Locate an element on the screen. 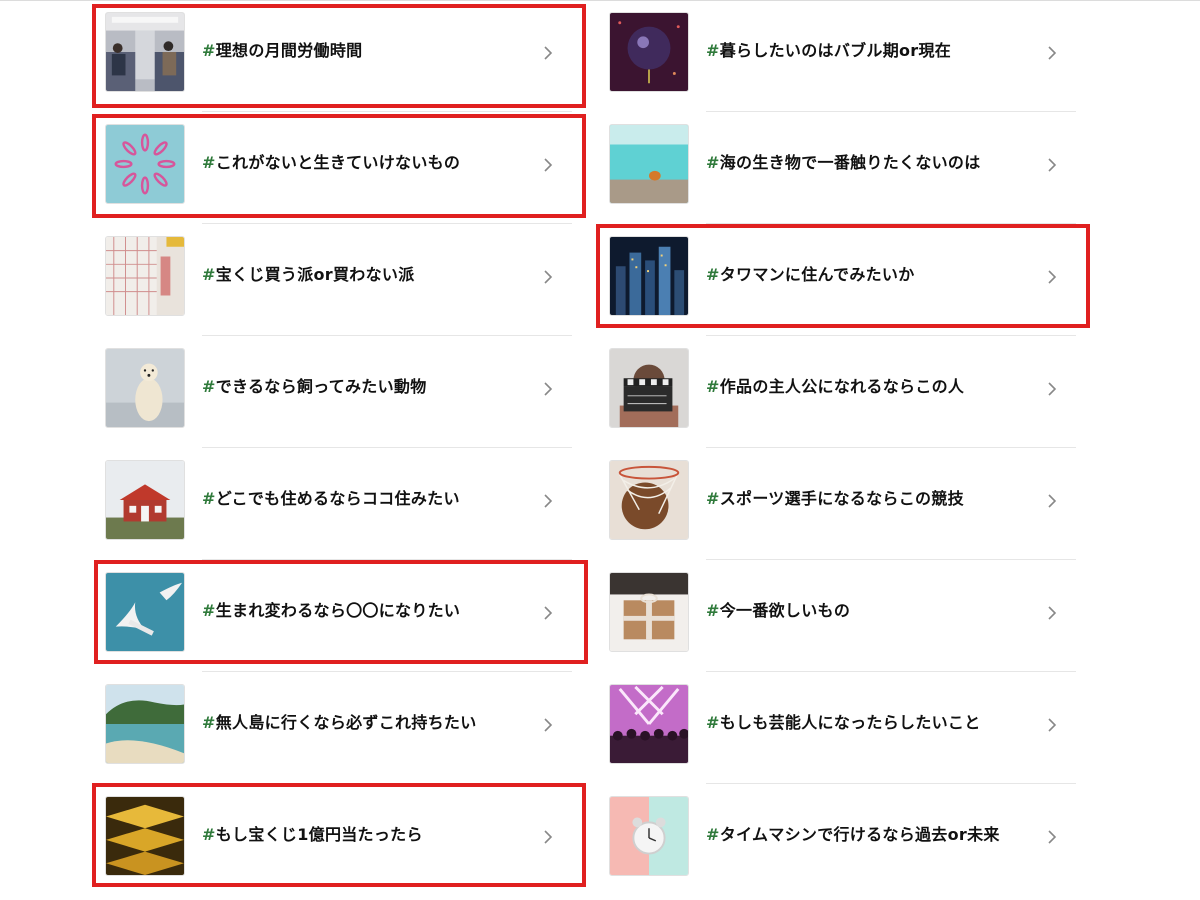 The width and height of the screenshot is (1200, 900). topic-text: 海の生き物で一番触りたくないのは is located at coordinates (850, 162).